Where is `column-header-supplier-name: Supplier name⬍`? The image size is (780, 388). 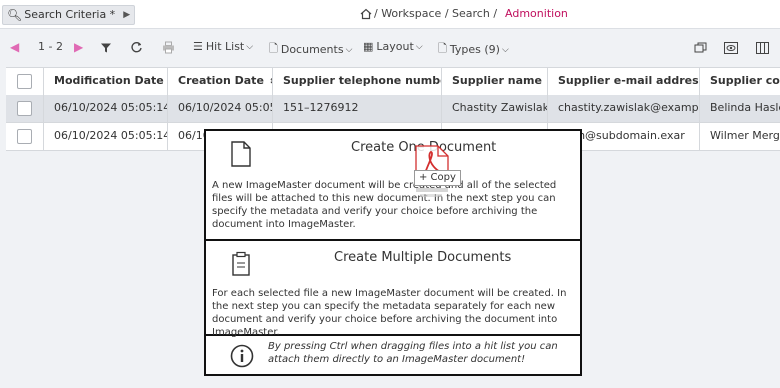 column-header-supplier-name: Supplier name⬍ is located at coordinates (494, 81).